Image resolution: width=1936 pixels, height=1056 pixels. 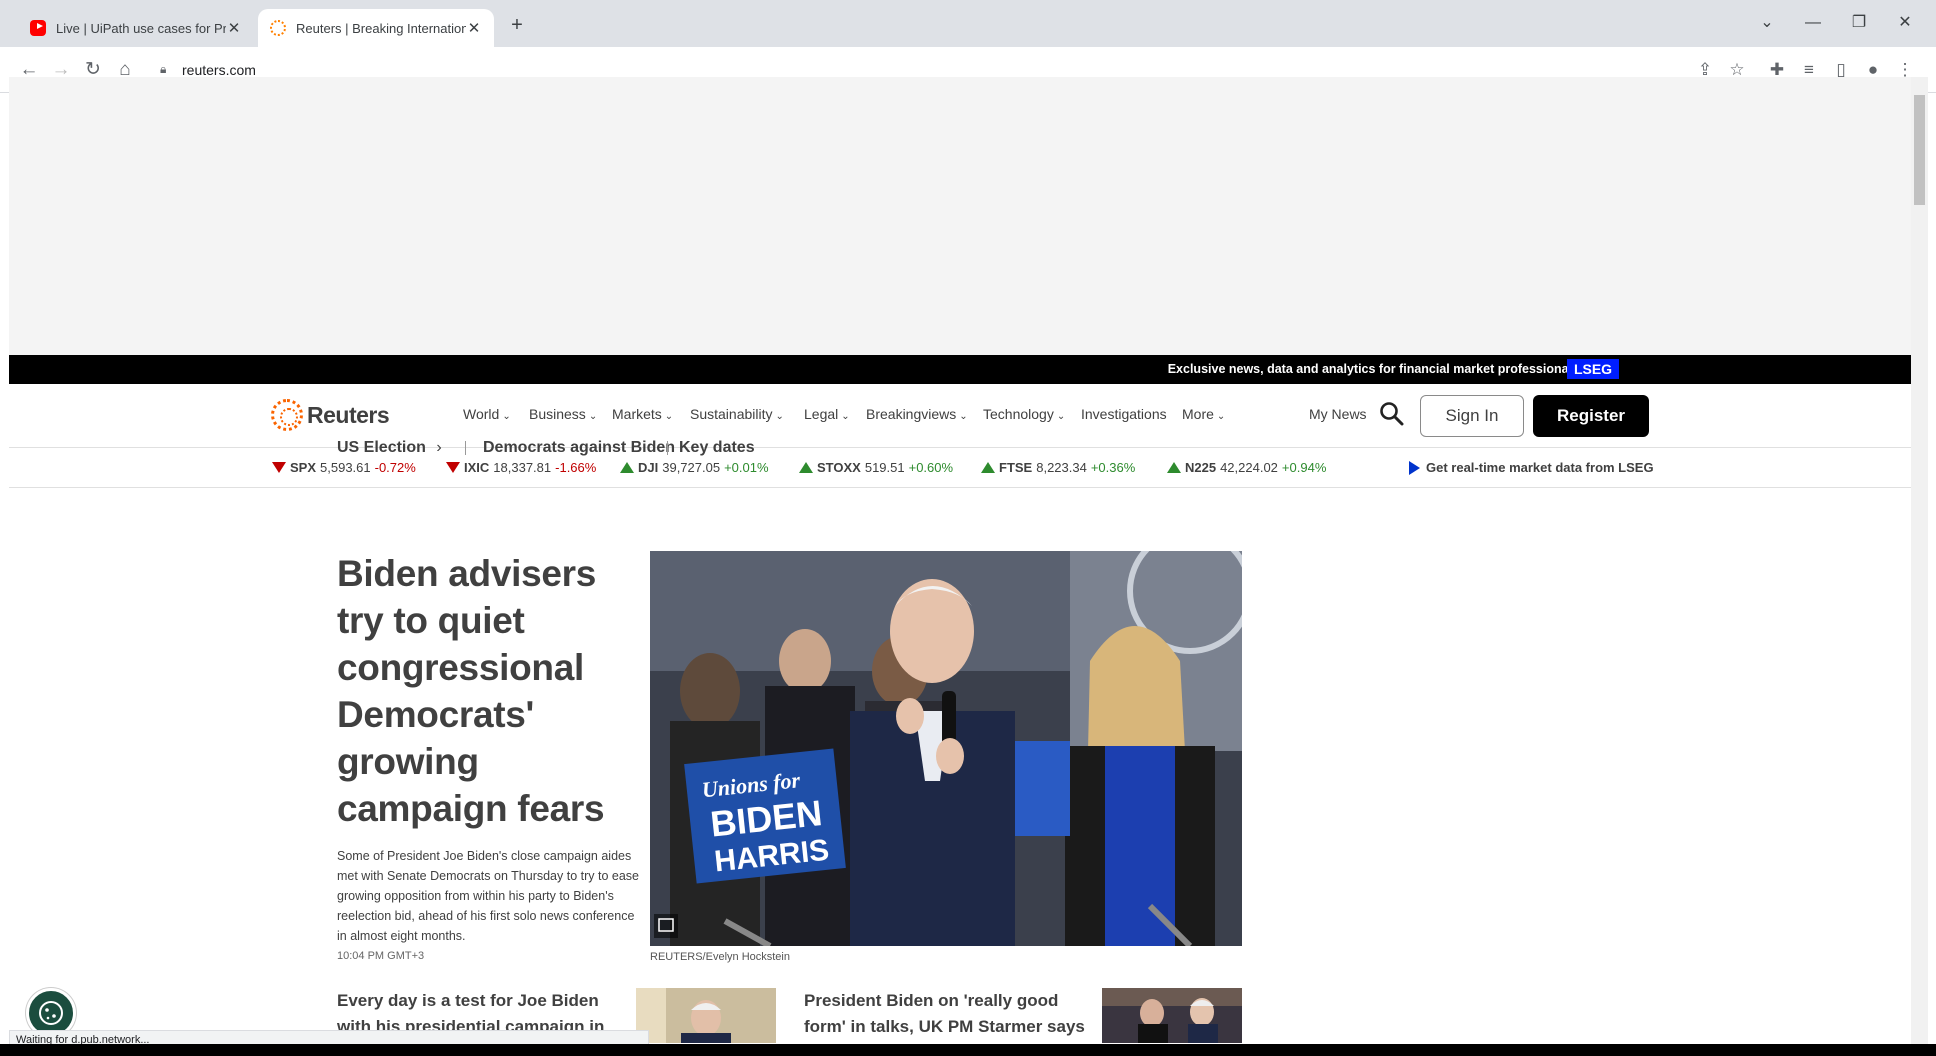 I want to click on nav-world: World ⌄, so click(x=487, y=414).